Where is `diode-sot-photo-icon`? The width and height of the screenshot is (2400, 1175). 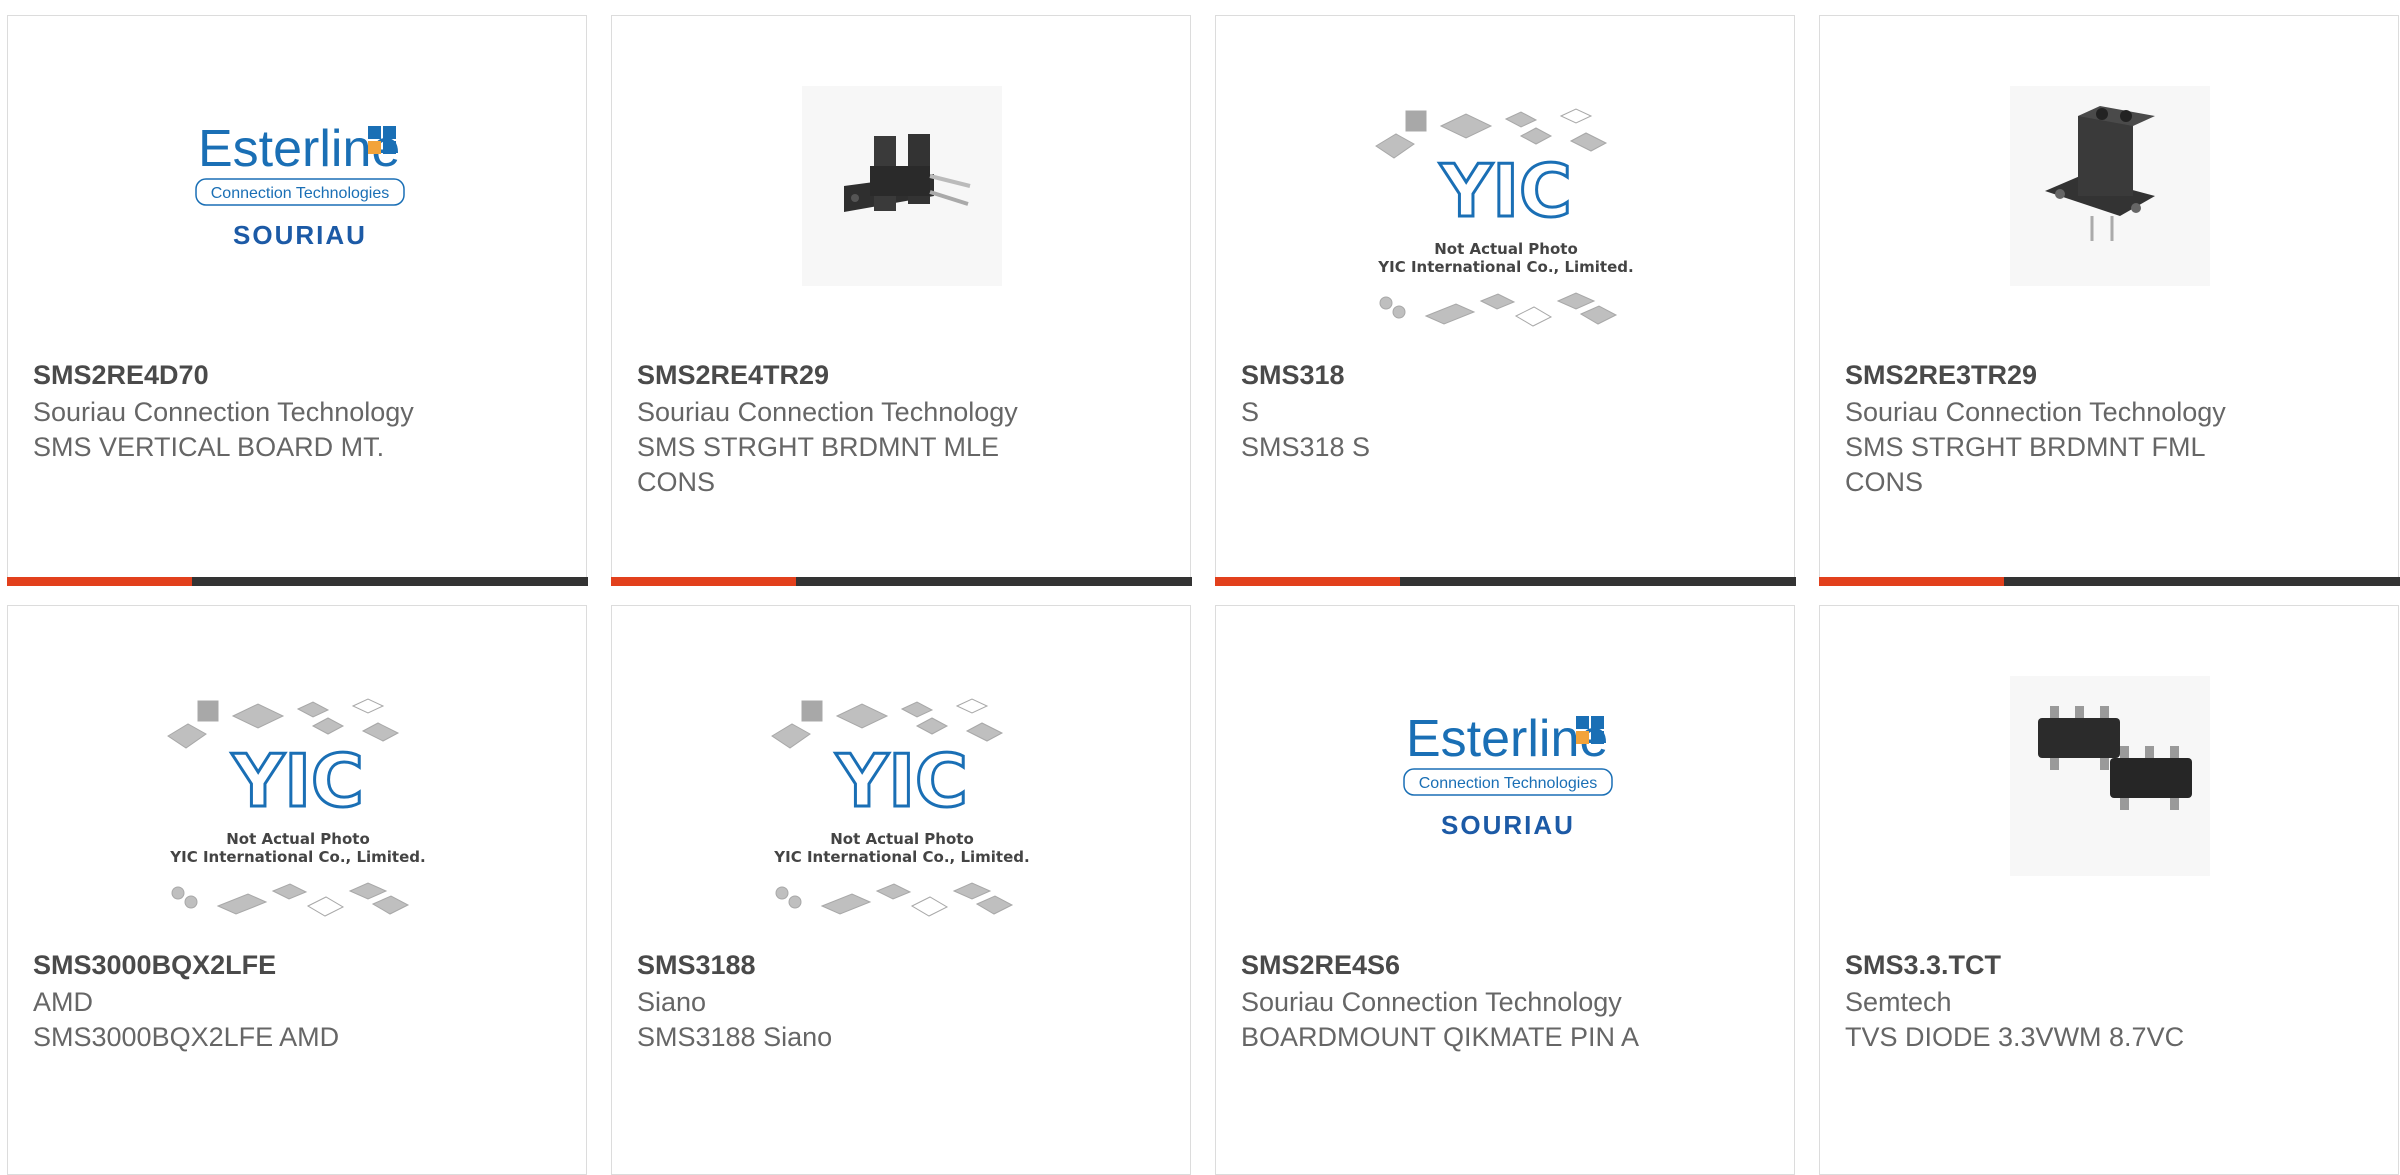 diode-sot-photo-icon is located at coordinates (2110, 776).